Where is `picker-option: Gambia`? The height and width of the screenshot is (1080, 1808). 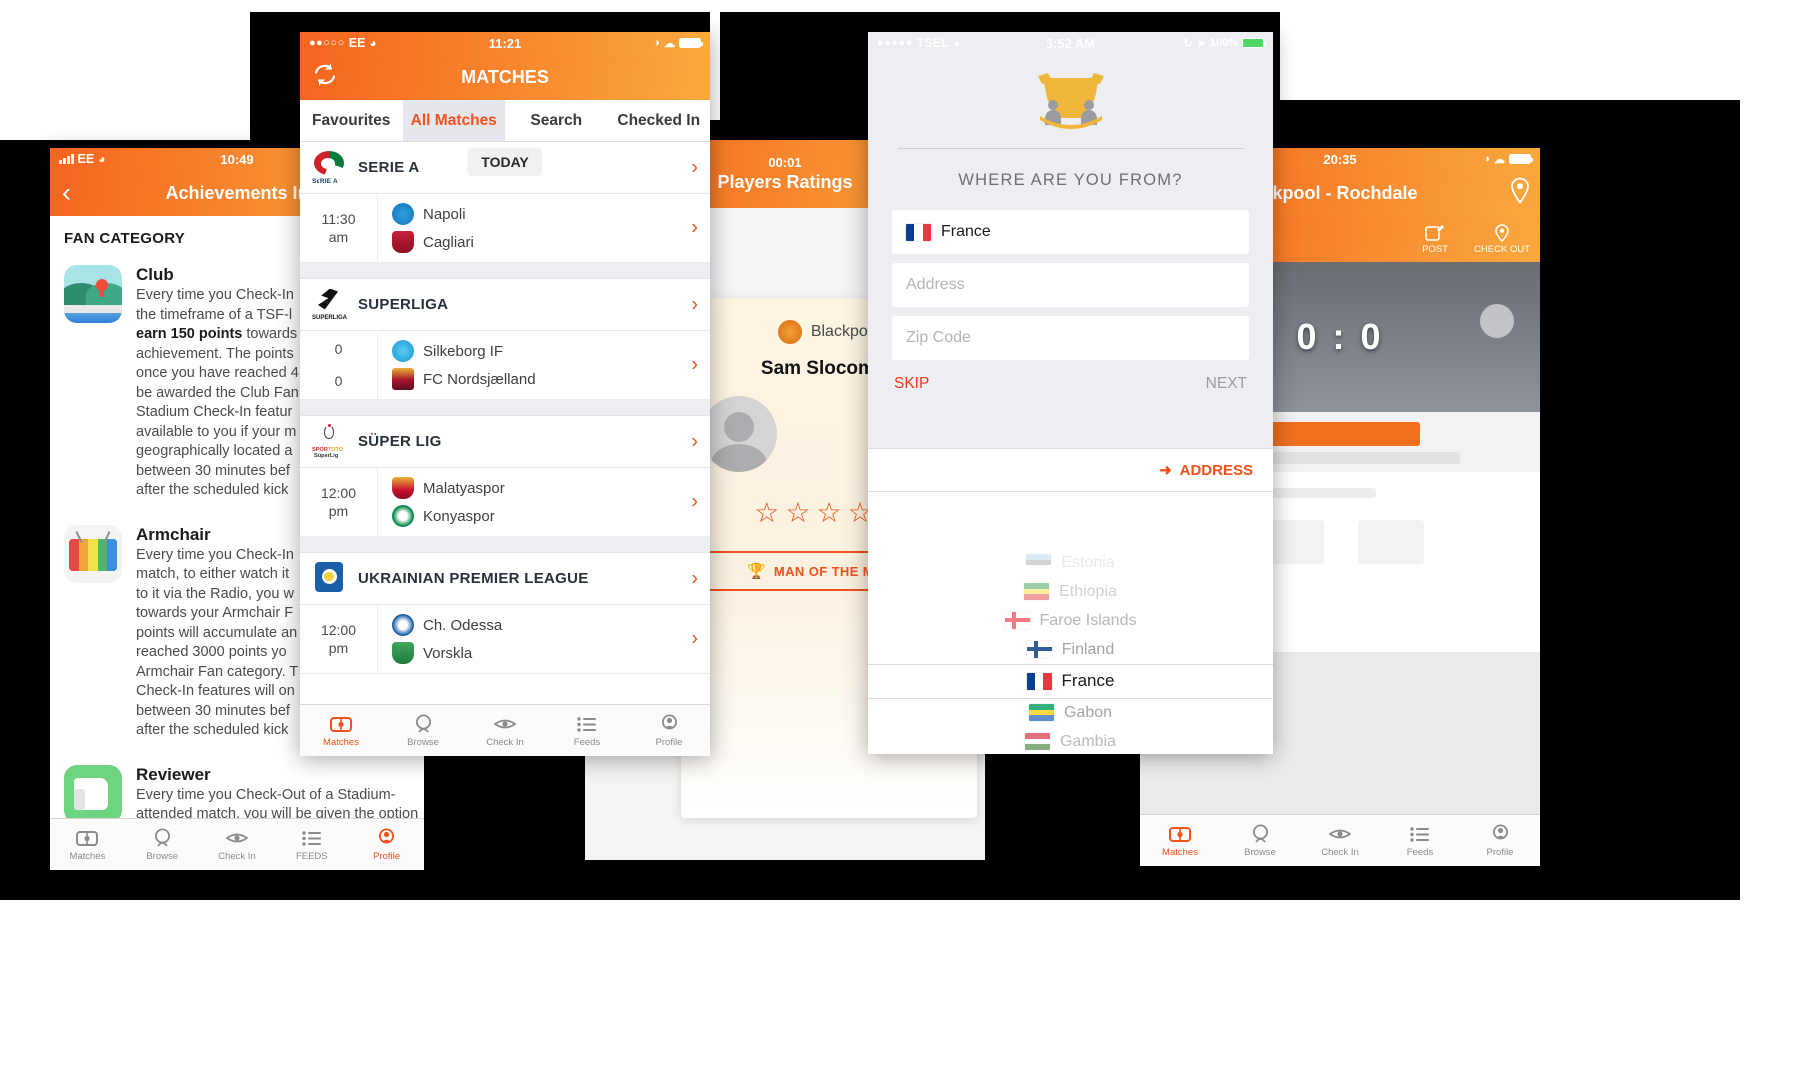 picker-option: Gambia is located at coordinates (1070, 740).